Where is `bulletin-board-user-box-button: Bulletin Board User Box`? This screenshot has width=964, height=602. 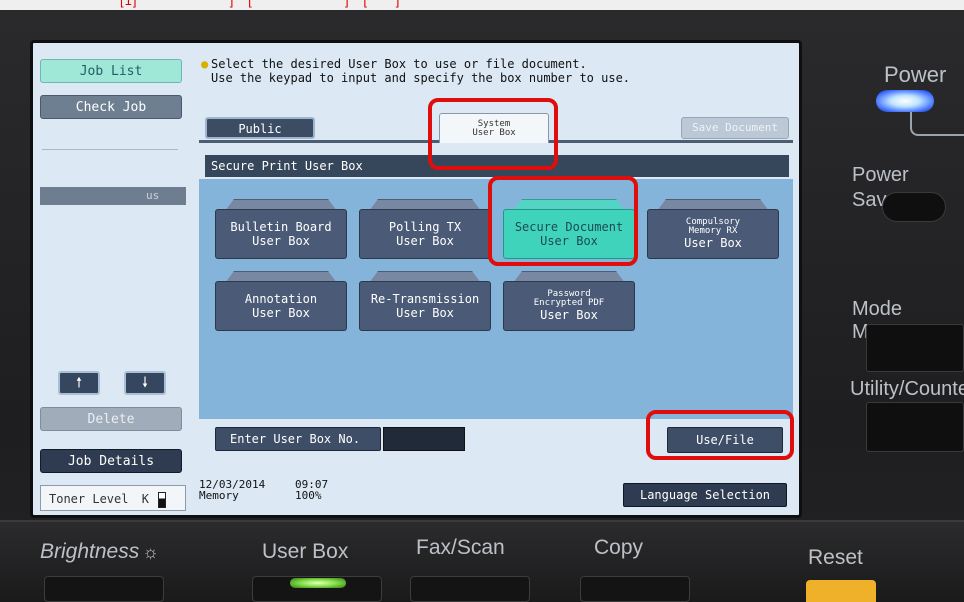
bulletin-board-user-box-button: Bulletin Board User Box is located at coordinates (281, 229).